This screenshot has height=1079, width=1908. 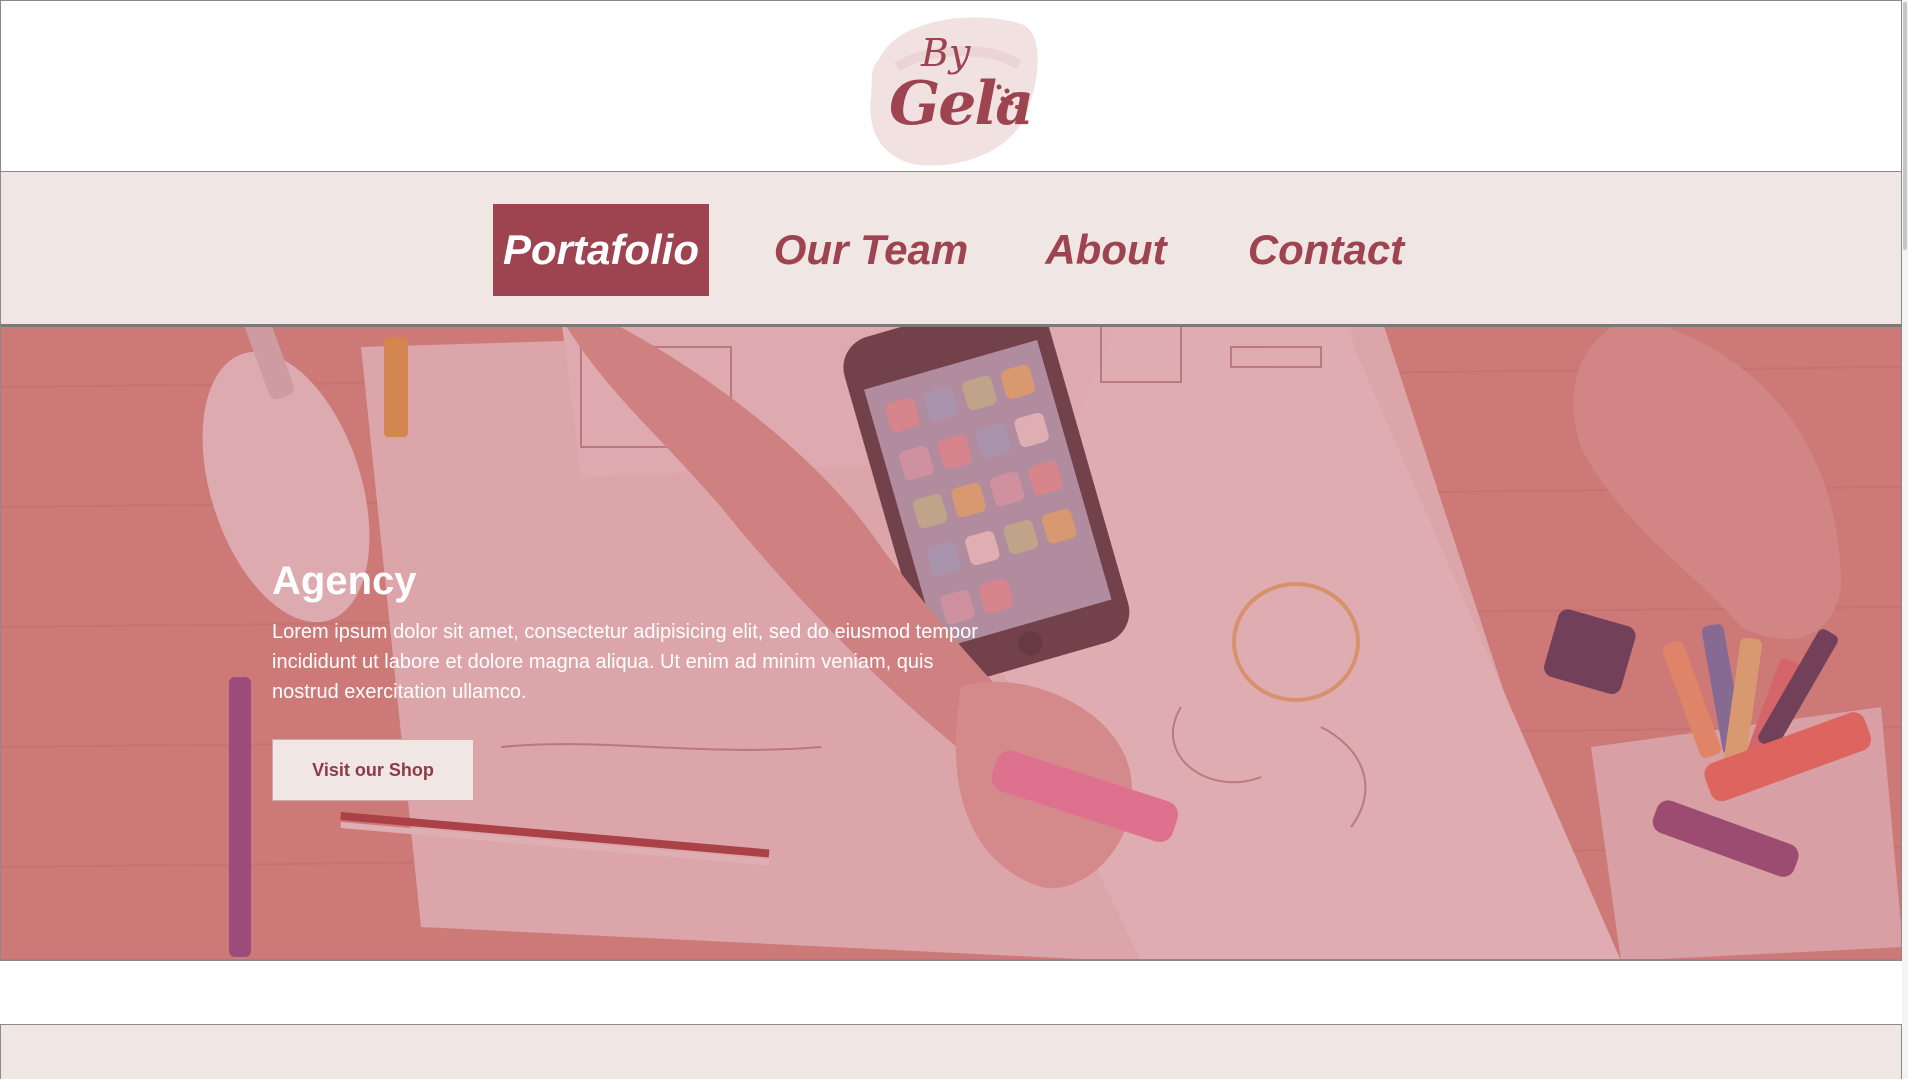 I want to click on hero-title: Agency, so click(x=344, y=581).